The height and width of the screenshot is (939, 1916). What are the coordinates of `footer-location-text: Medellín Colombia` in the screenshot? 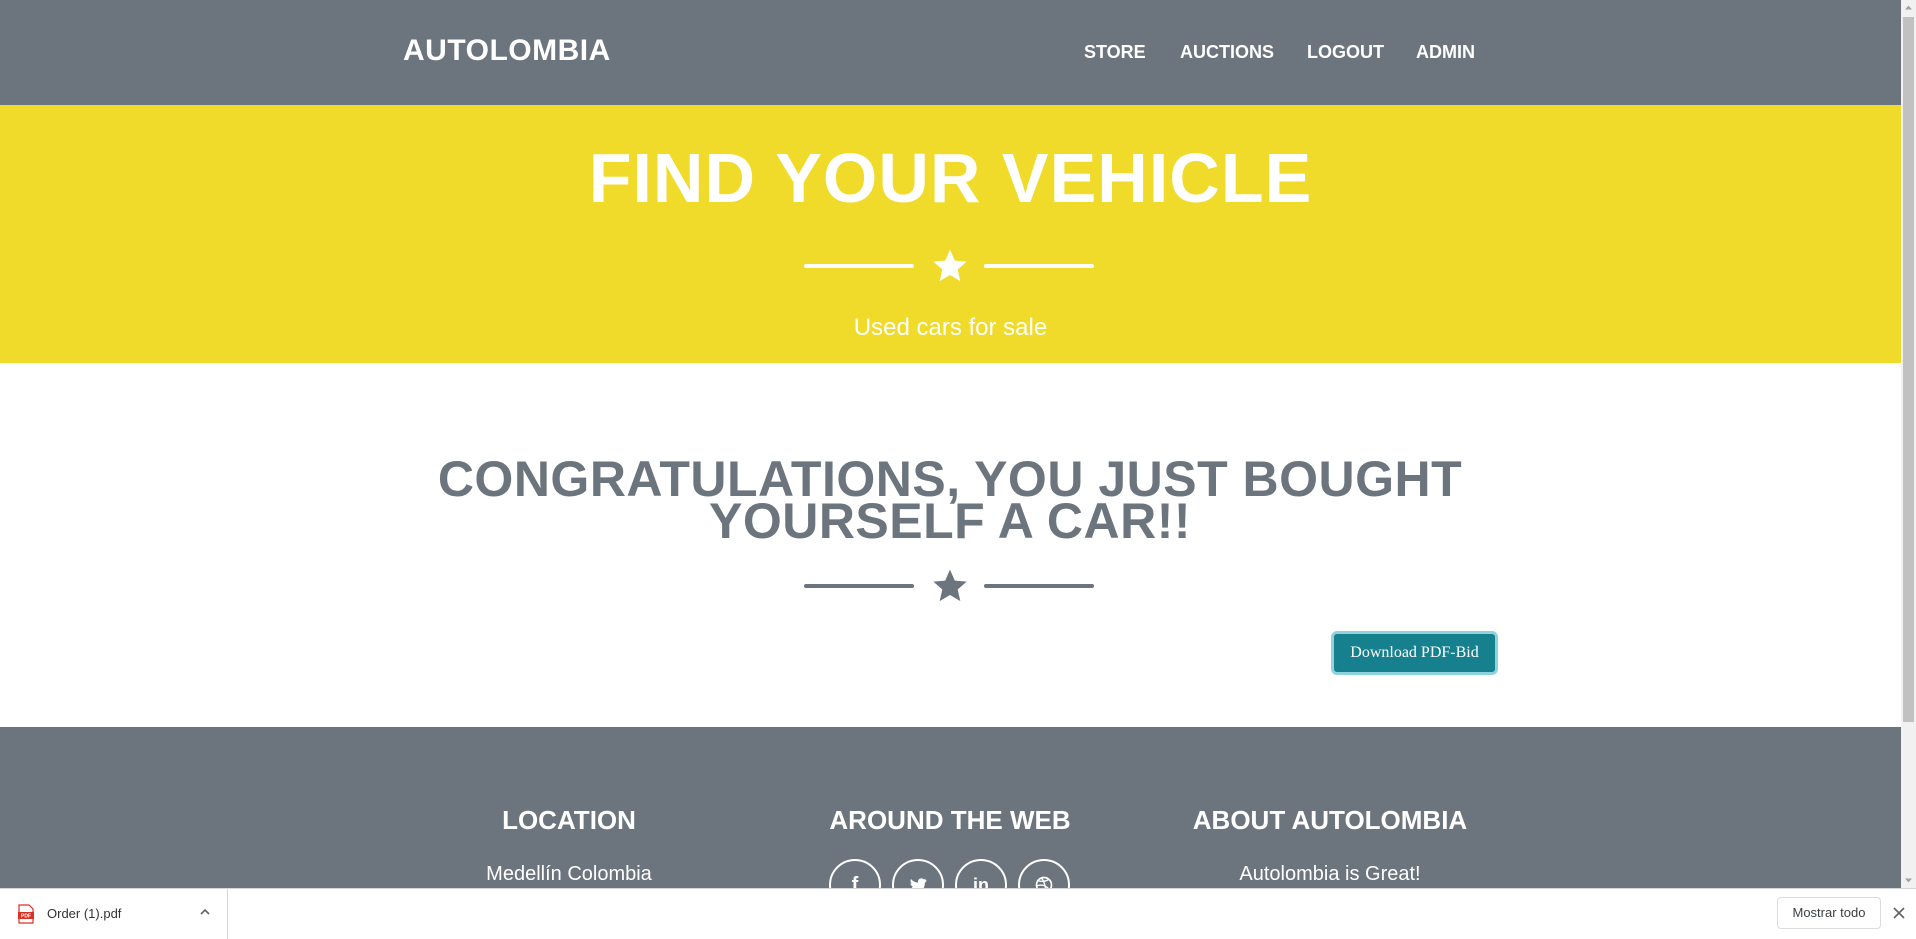 It's located at (569, 874).